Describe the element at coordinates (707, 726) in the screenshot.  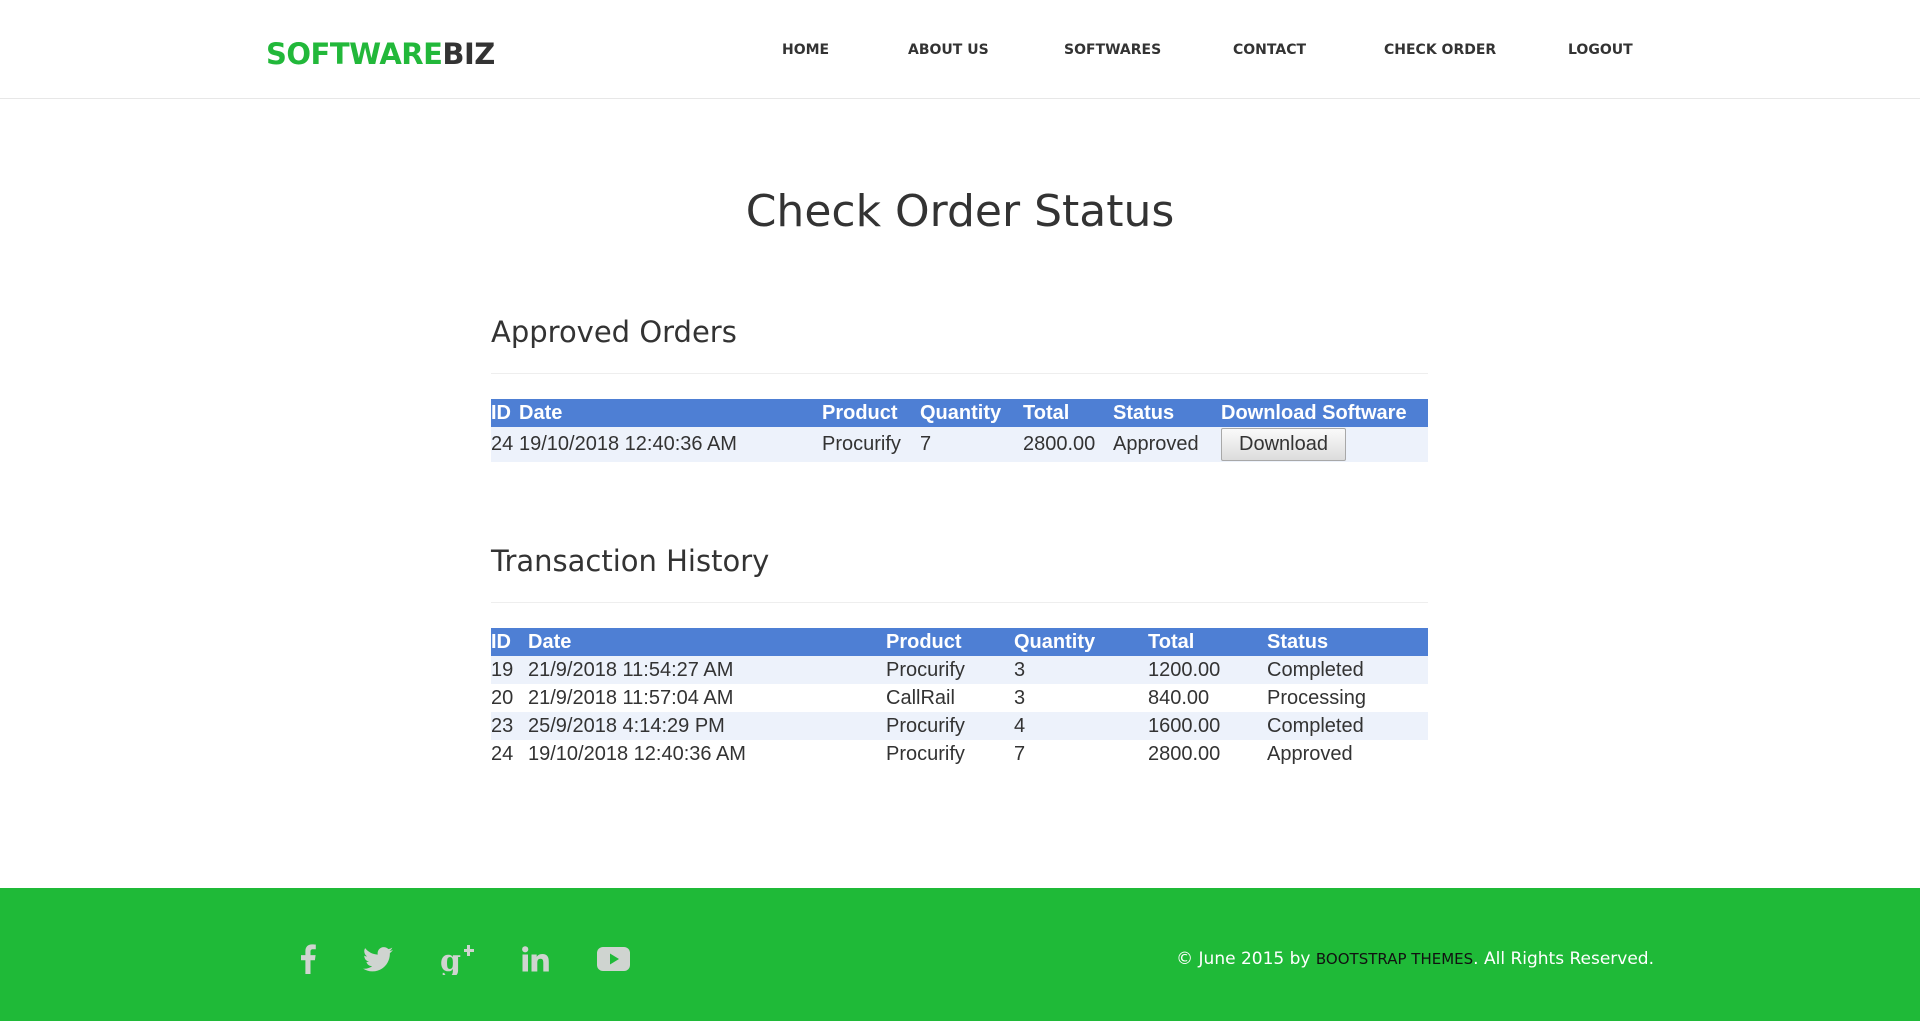
I see `cell-date: 25/9/2018 4:14:29 PM` at that location.